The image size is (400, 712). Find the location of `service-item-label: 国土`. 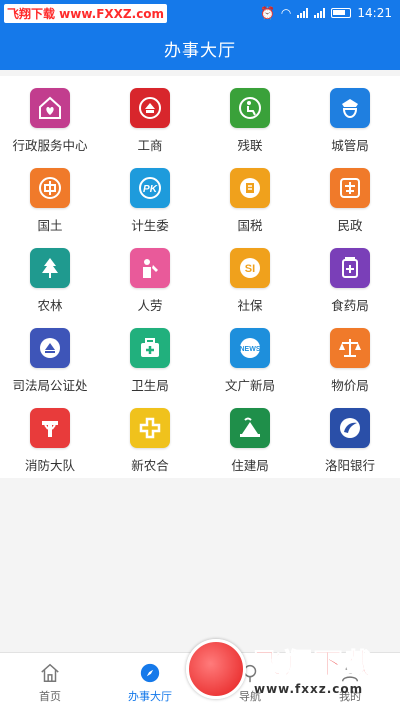

service-item-label: 国土 is located at coordinates (50, 225).